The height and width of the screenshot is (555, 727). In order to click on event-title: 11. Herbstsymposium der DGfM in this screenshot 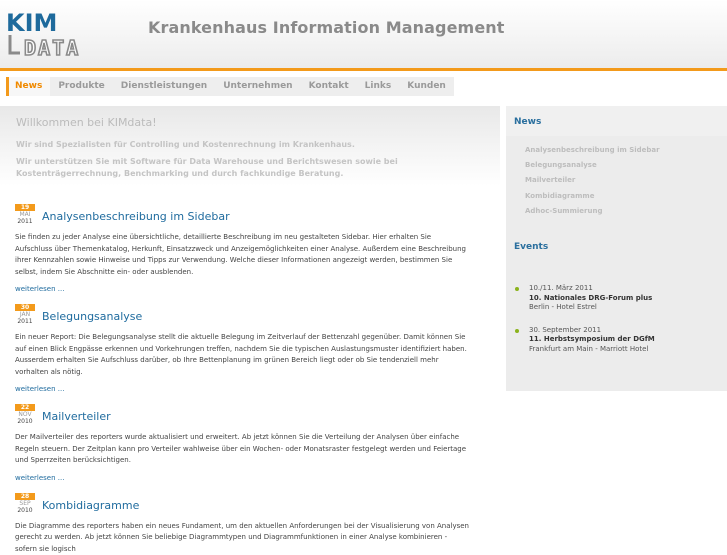, I will do `click(592, 340)`.